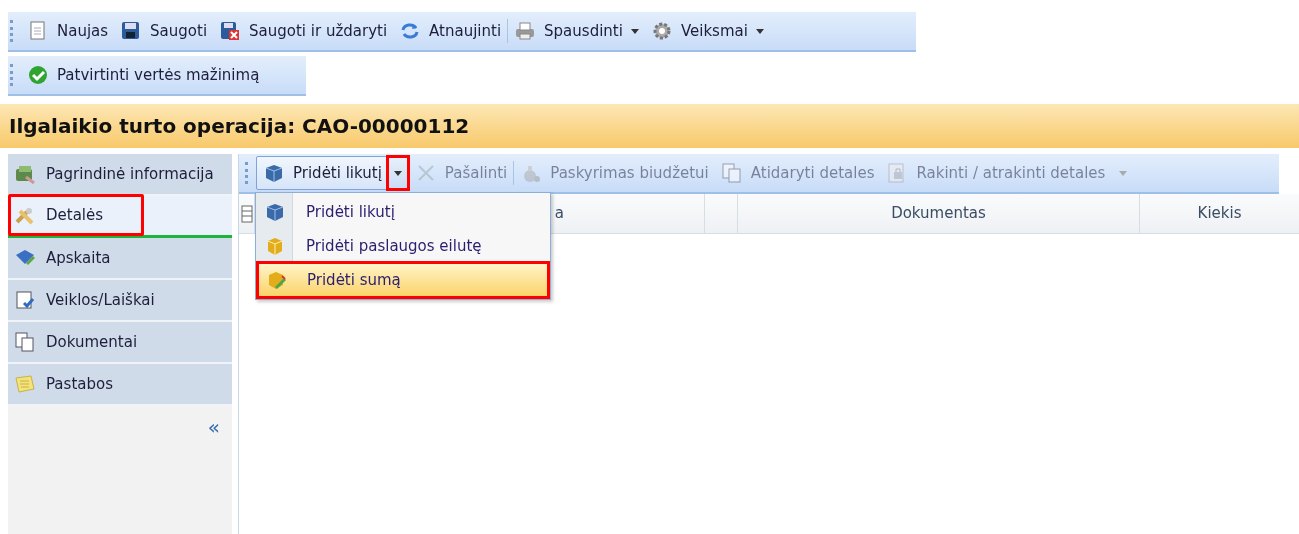  Describe the element at coordinates (120, 175) in the screenshot. I see `sidebar-item: Pagrindinė informacija` at that location.